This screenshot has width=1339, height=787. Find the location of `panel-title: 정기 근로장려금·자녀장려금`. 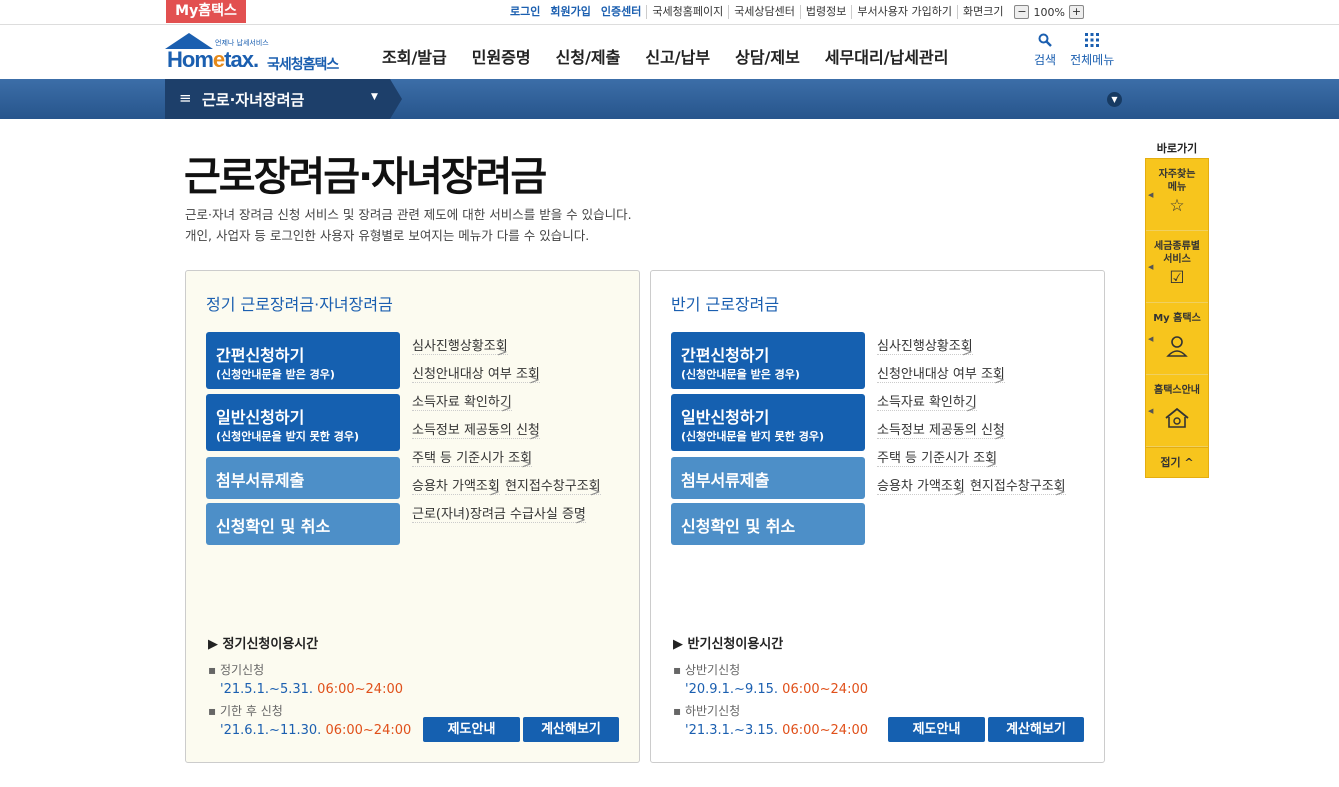

panel-title: 정기 근로장려금·자녀장려금 is located at coordinates (299, 304).